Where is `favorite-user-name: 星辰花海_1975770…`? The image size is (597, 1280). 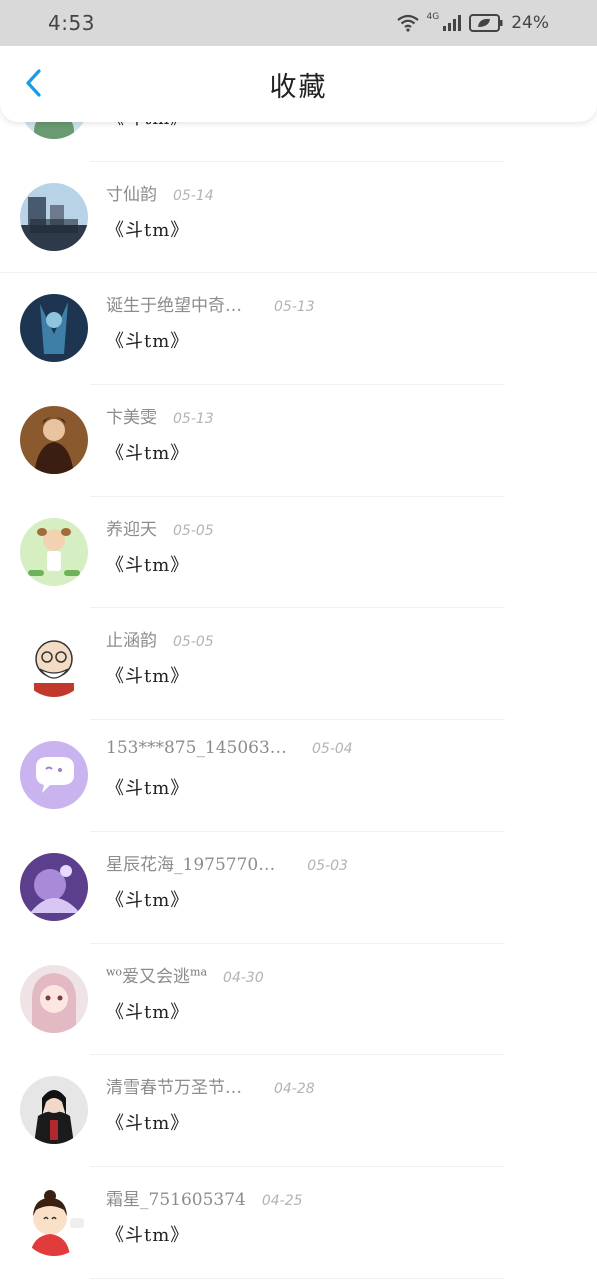
favorite-user-name: 星辰花海_1975770… is located at coordinates (191, 864).